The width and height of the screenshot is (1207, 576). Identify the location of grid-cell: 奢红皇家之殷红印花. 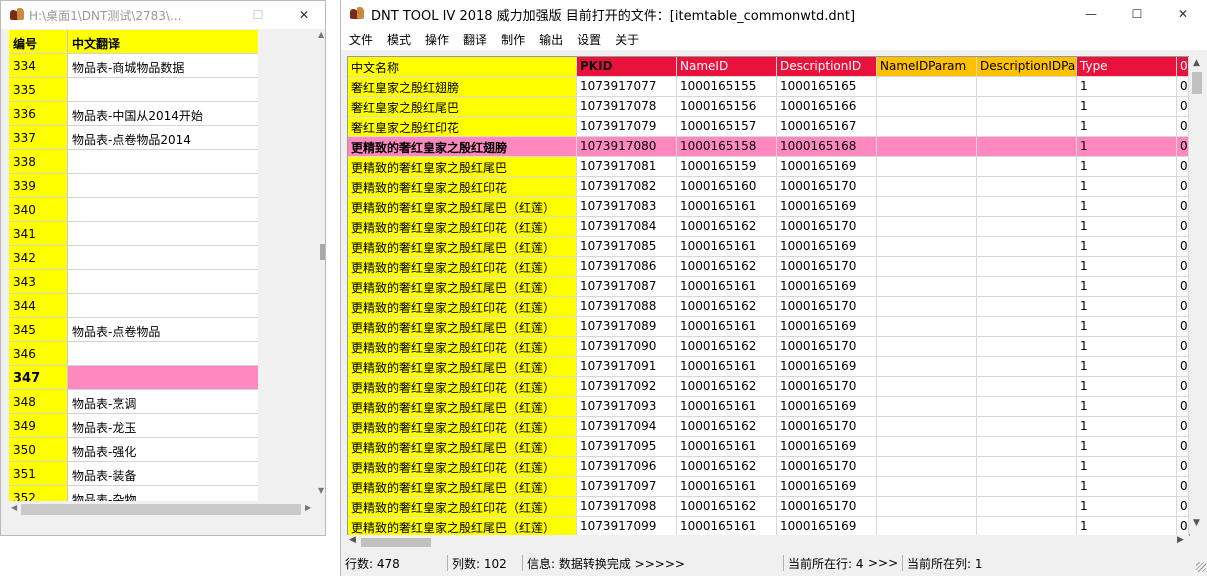
(462, 126).